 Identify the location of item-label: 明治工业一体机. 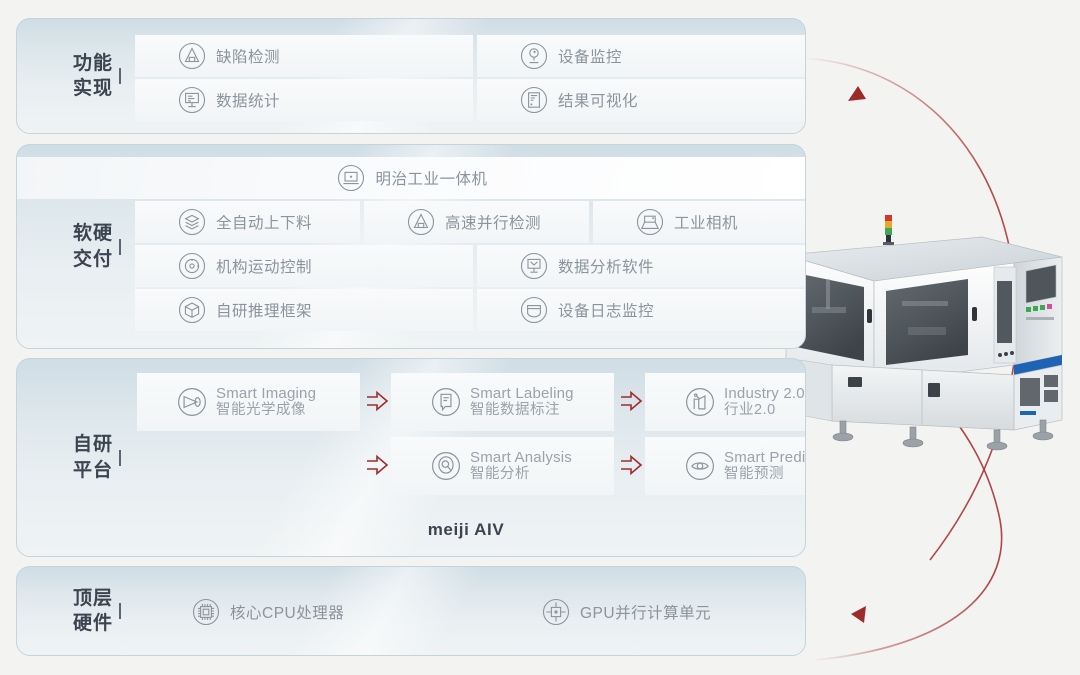
(431, 179).